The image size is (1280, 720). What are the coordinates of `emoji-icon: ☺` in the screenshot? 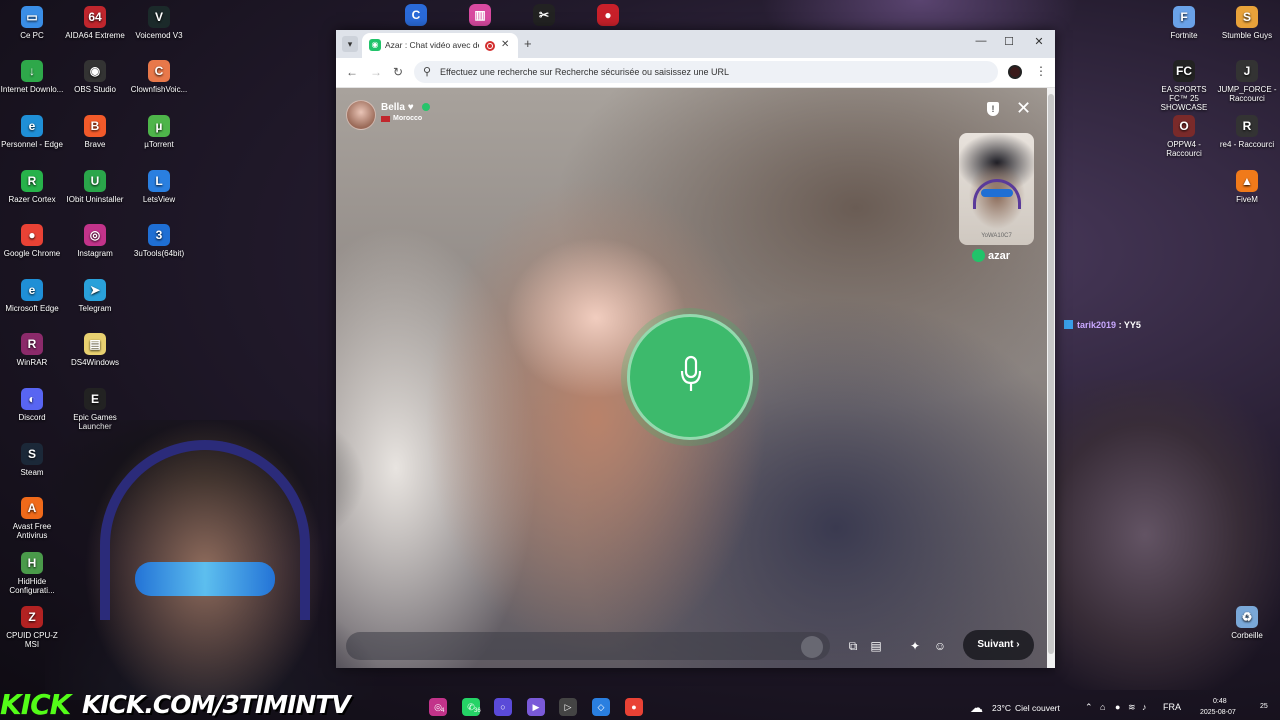 It's located at (940, 646).